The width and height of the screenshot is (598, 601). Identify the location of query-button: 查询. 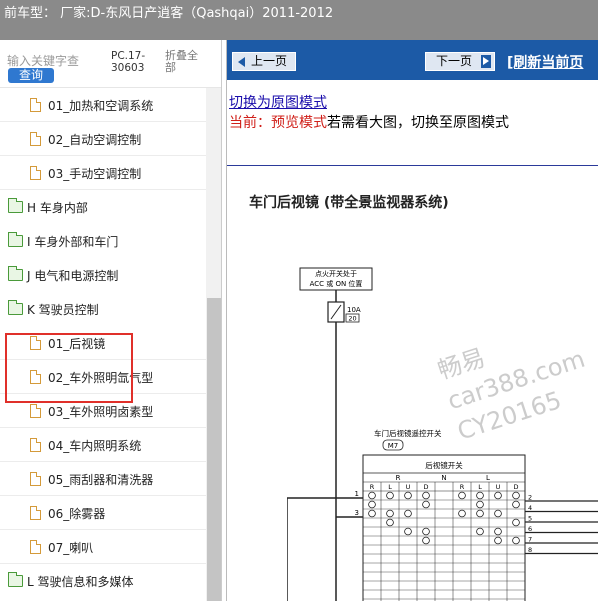
(31, 75).